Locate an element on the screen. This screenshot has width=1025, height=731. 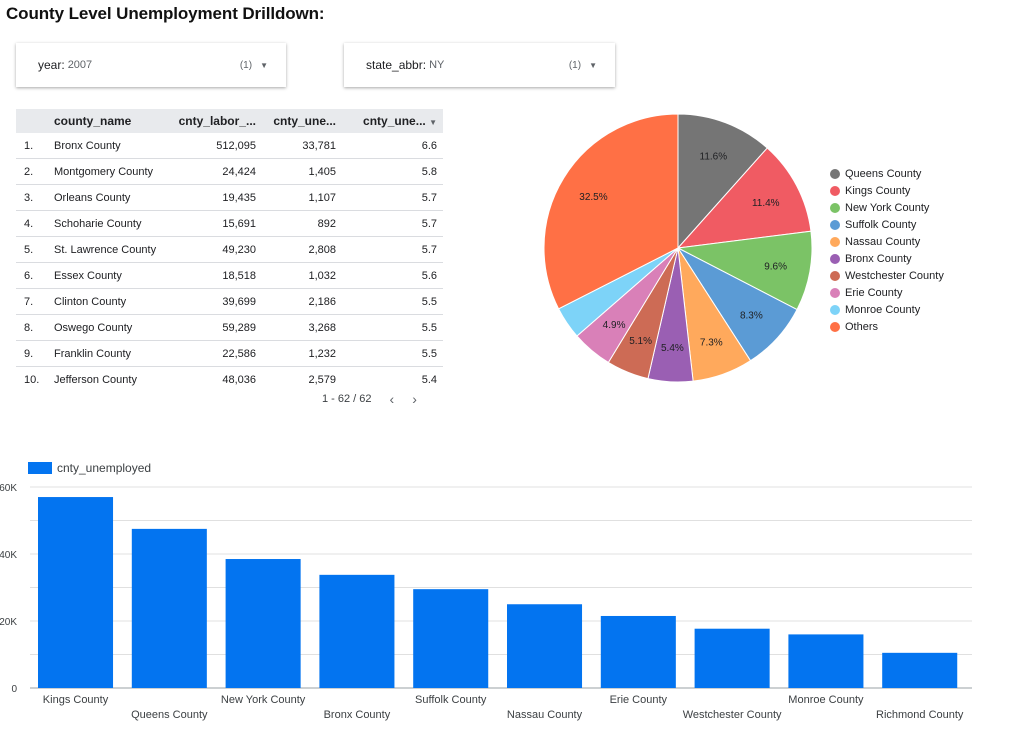
unemployed-cell: 1,032 is located at coordinates (302, 275).